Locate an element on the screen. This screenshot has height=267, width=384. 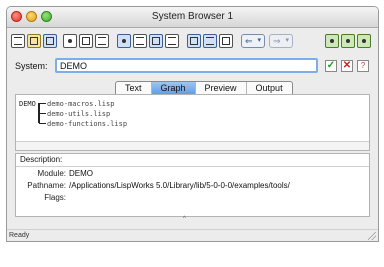
resize-grip-icon is located at coordinates (372, 236).